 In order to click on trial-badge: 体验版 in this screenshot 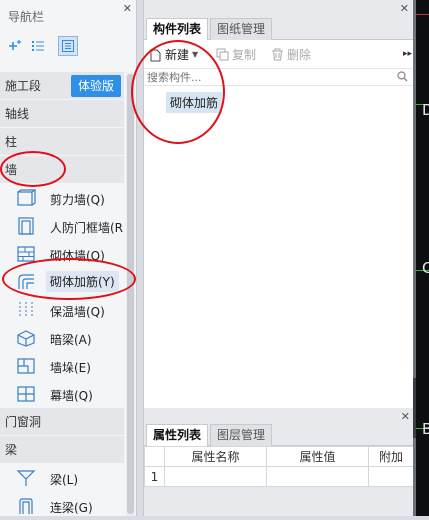, I will do `click(95, 86)`.